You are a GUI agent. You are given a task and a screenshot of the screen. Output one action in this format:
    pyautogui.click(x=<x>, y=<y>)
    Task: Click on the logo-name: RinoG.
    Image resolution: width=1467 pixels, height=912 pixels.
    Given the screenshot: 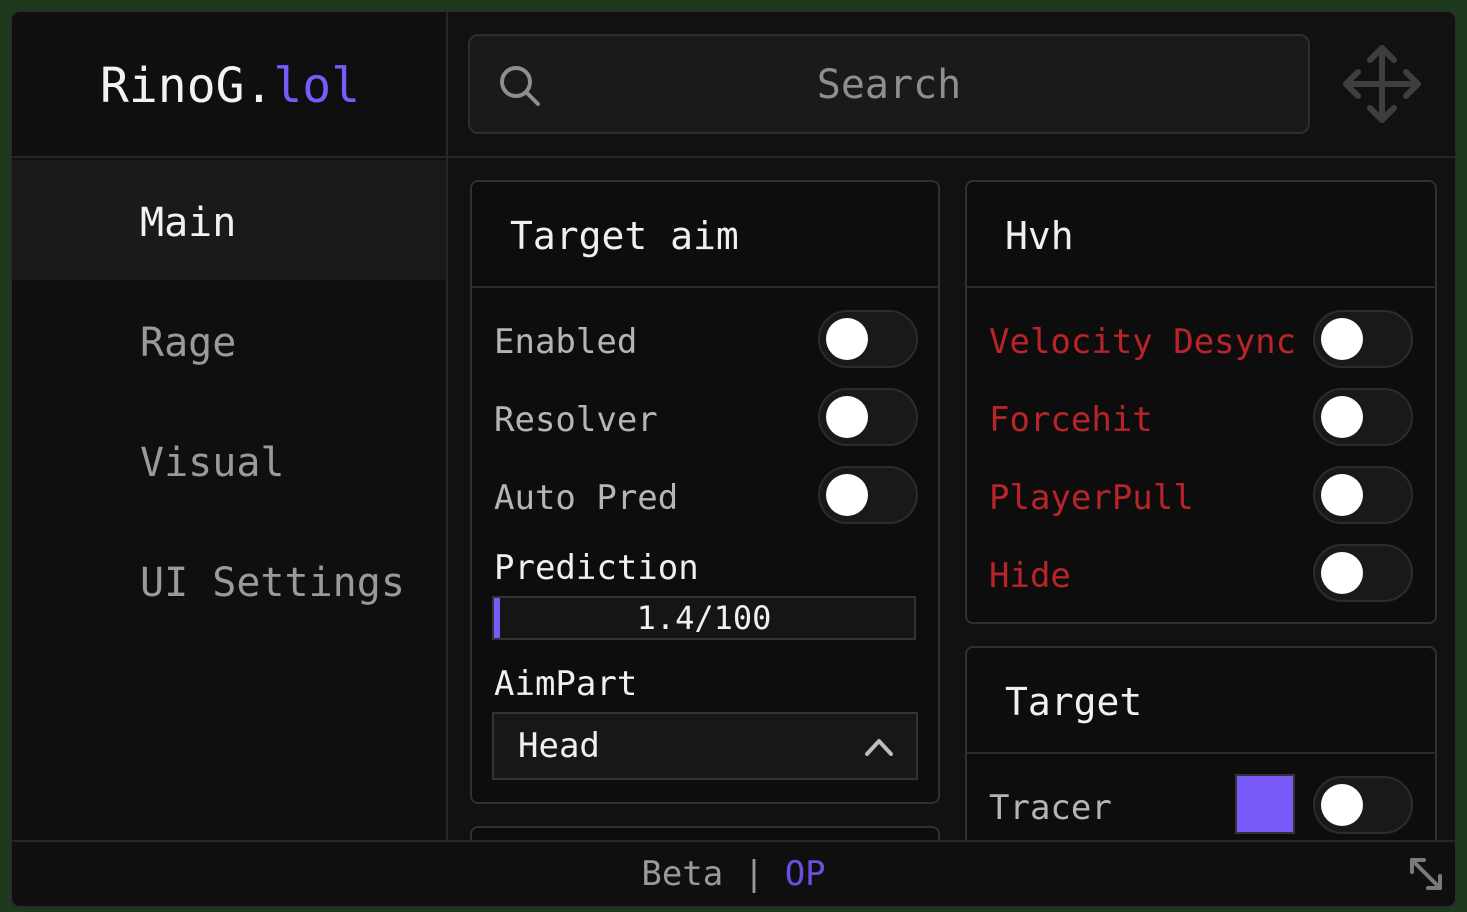 What is the action you would take?
    pyautogui.click(x=187, y=86)
    